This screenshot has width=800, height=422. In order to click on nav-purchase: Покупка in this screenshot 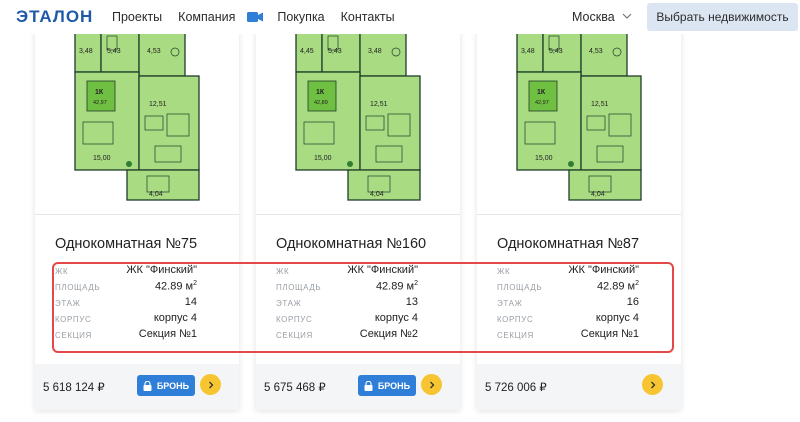, I will do `click(300, 17)`.